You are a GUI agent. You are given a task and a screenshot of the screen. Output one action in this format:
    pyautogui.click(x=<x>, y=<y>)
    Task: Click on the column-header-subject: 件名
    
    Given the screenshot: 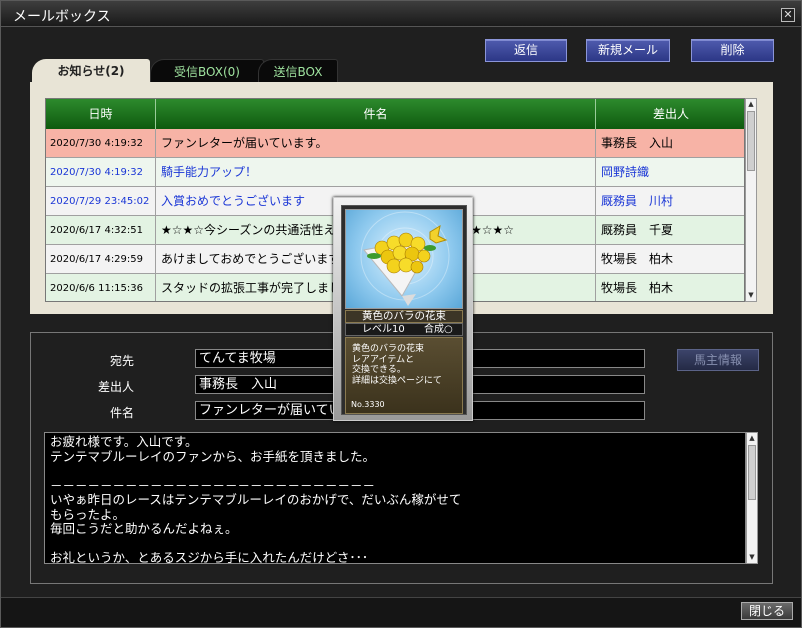 What is the action you would take?
    pyautogui.click(x=376, y=114)
    